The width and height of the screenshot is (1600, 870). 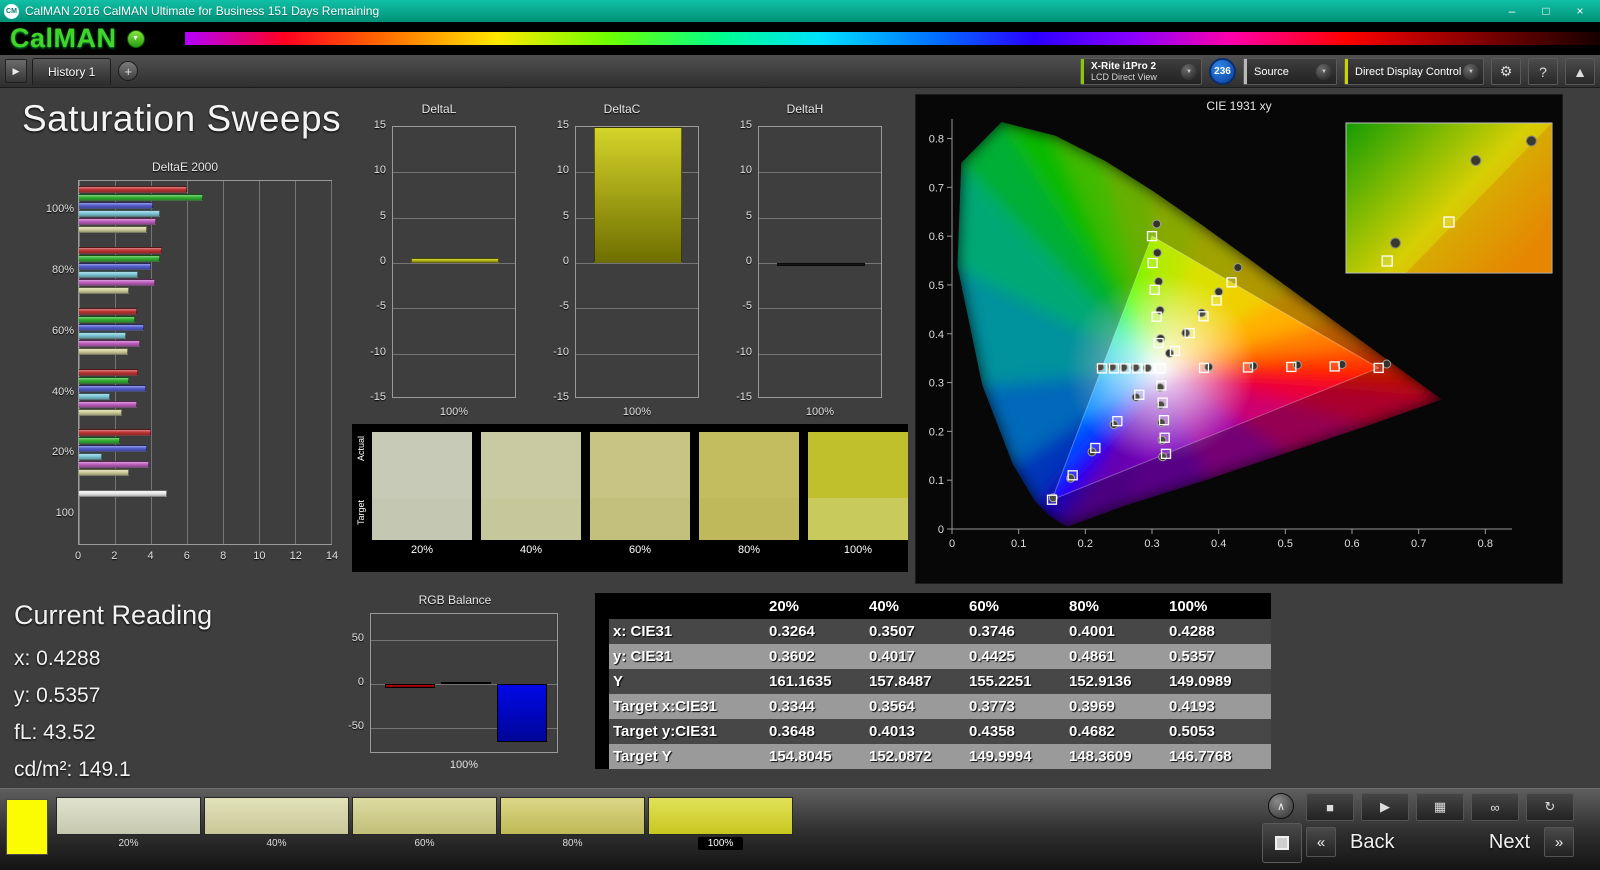 I want to click on saturation-swatch: 100%, so click(x=720, y=823).